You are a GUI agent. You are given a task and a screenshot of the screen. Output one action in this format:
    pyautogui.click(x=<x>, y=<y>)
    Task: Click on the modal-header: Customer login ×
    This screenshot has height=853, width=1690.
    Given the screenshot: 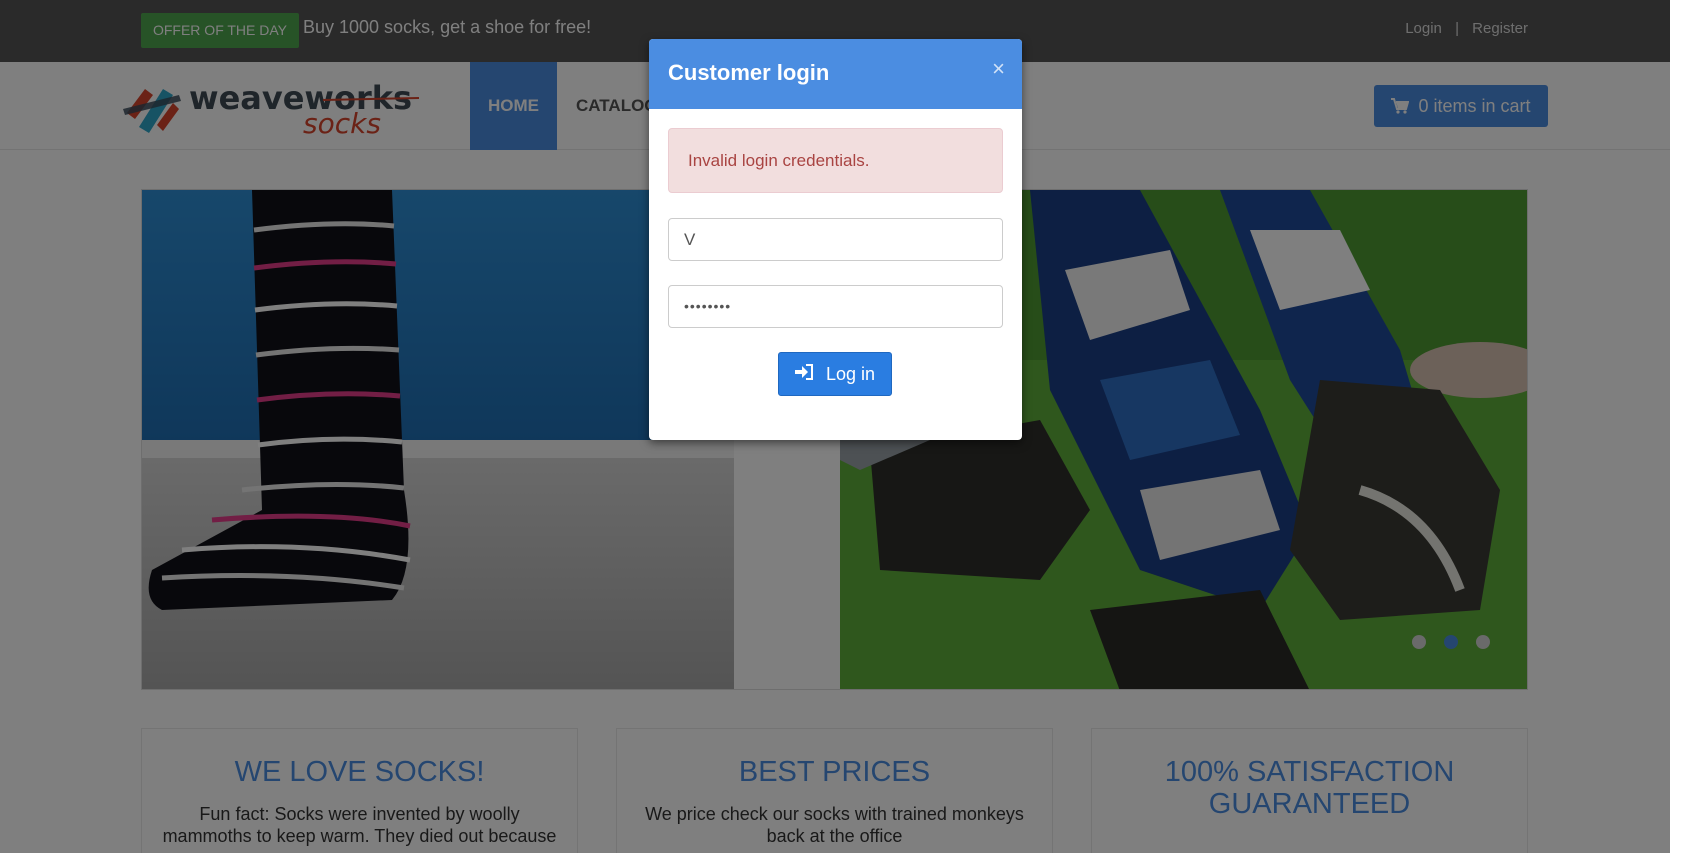 What is the action you would take?
    pyautogui.click(x=835, y=74)
    